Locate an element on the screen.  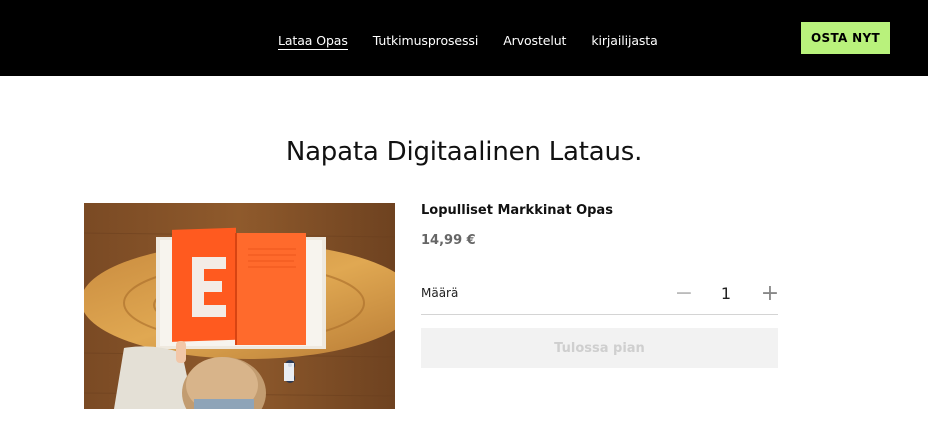
quantity-stepper: Määrä − 1 + is located at coordinates (601, 296).